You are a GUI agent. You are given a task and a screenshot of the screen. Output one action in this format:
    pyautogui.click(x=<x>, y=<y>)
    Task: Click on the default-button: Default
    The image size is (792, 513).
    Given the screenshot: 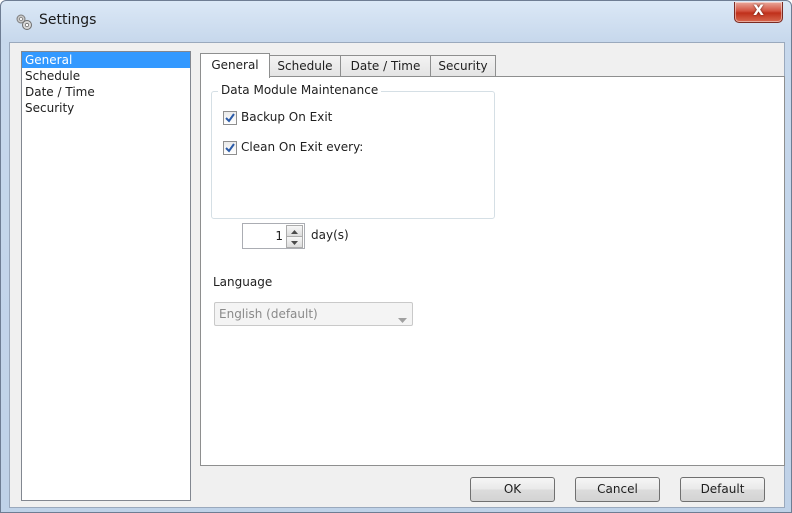 What is the action you would take?
    pyautogui.click(x=722, y=489)
    